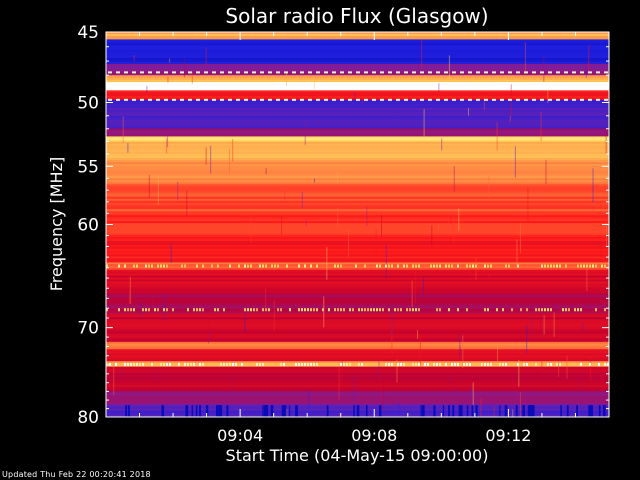 This screenshot has height=480, width=640. I want to click on y-tick-label: 70, so click(88, 329).